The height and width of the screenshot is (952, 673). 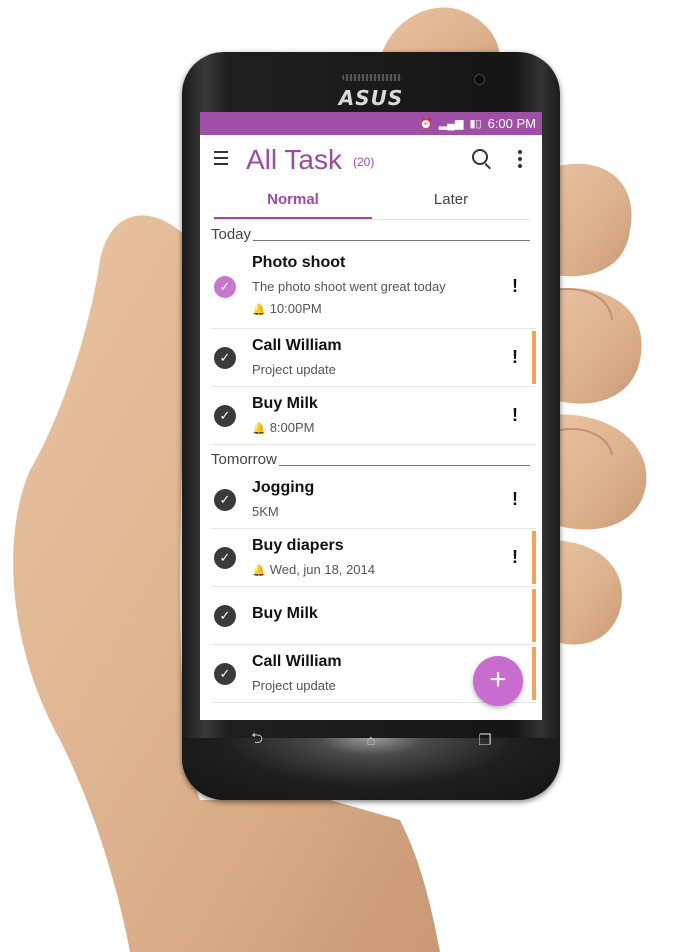 I want to click on menu-icon, so click(x=221, y=158).